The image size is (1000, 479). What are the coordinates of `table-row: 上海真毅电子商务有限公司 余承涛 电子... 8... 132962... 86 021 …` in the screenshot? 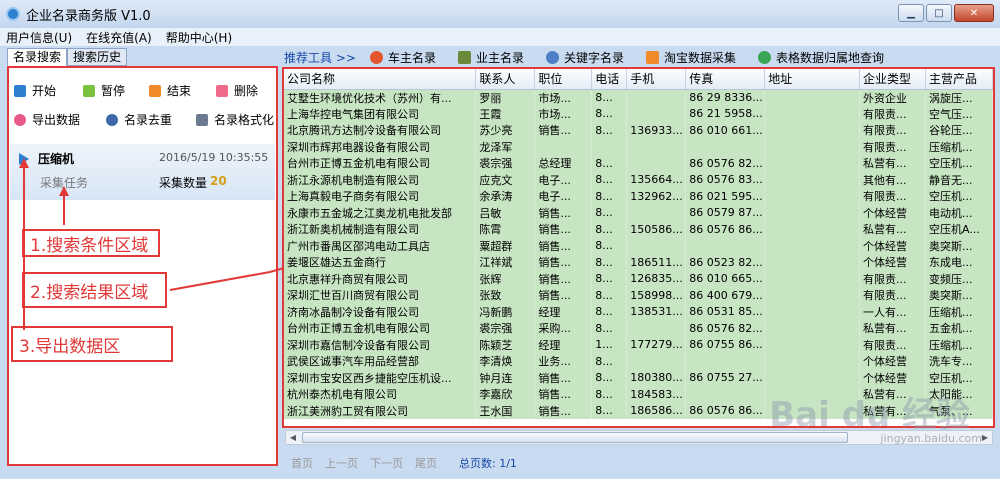 It's located at (638, 196).